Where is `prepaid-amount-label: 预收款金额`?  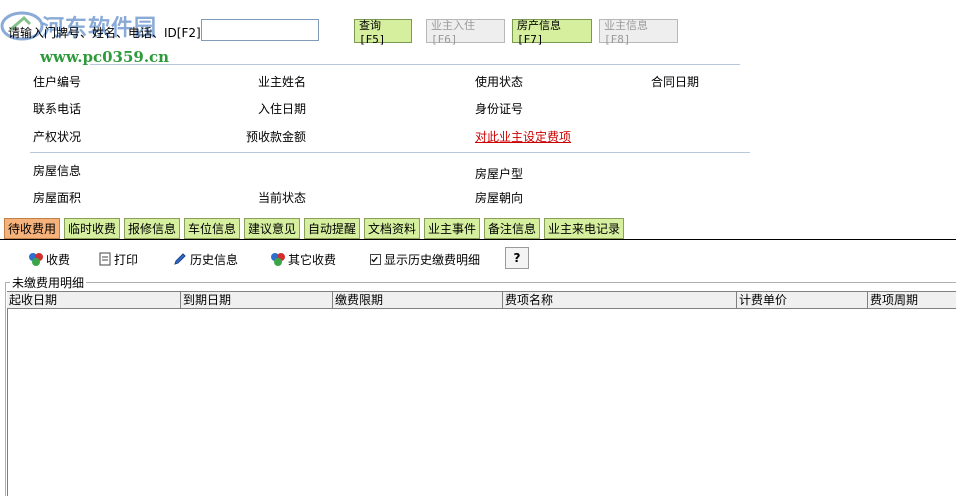
prepaid-amount-label: 预收款金额 is located at coordinates (276, 137).